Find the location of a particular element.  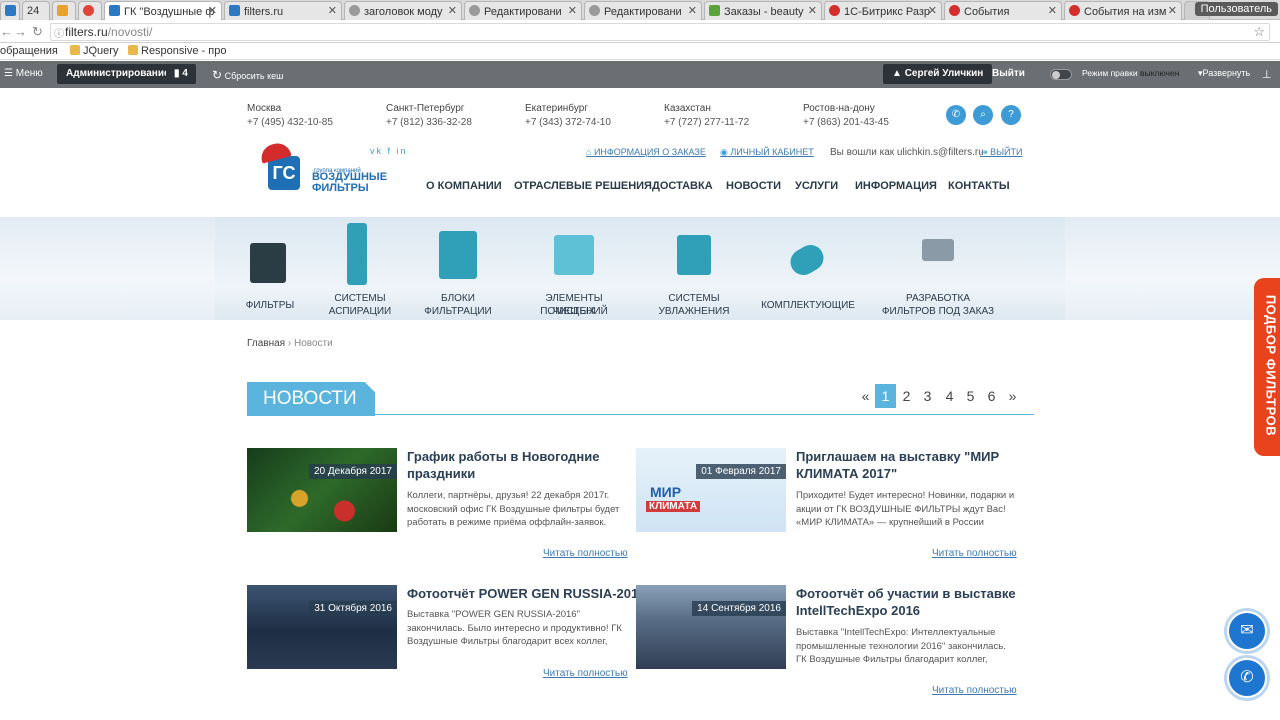

callback-phone-icon: ✆ is located at coordinates (1247, 678).